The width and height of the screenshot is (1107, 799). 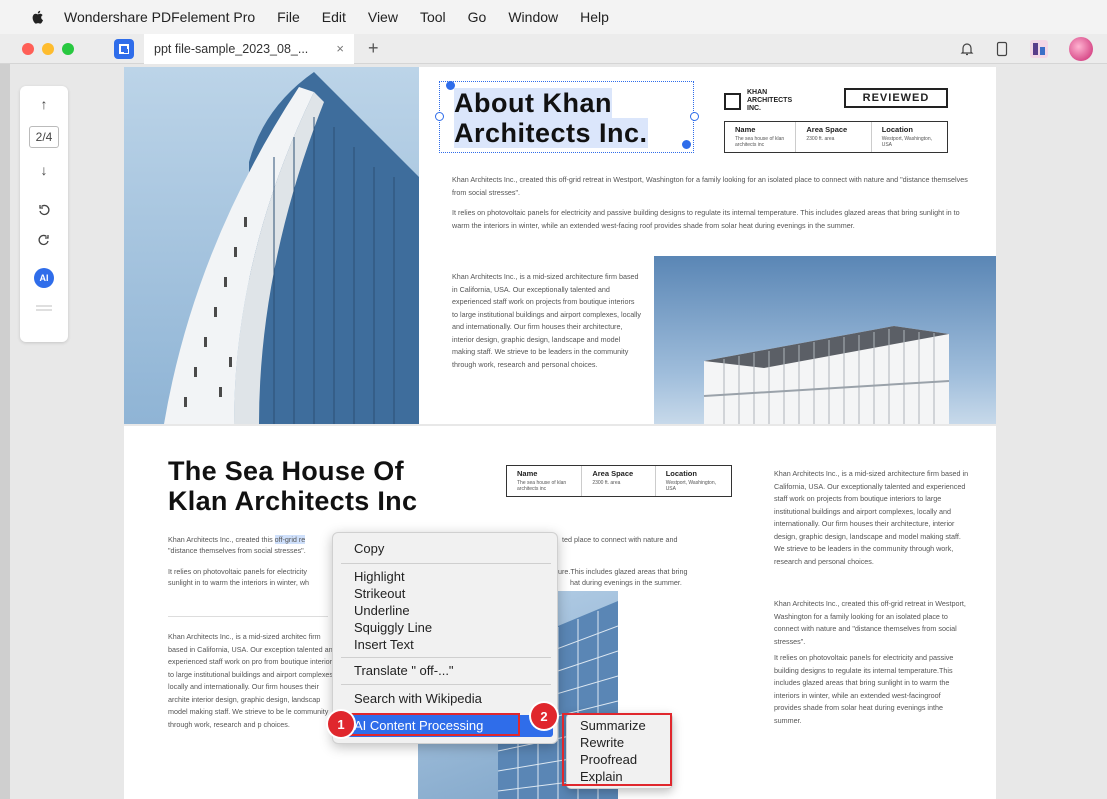 What do you see at coordinates (1039, 49) in the screenshot?
I see `photo-app-icon` at bounding box center [1039, 49].